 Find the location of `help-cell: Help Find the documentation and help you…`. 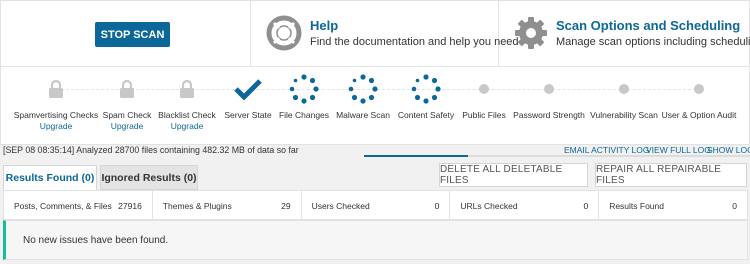

help-cell: Help Find the documentation and help you… is located at coordinates (385, 33).